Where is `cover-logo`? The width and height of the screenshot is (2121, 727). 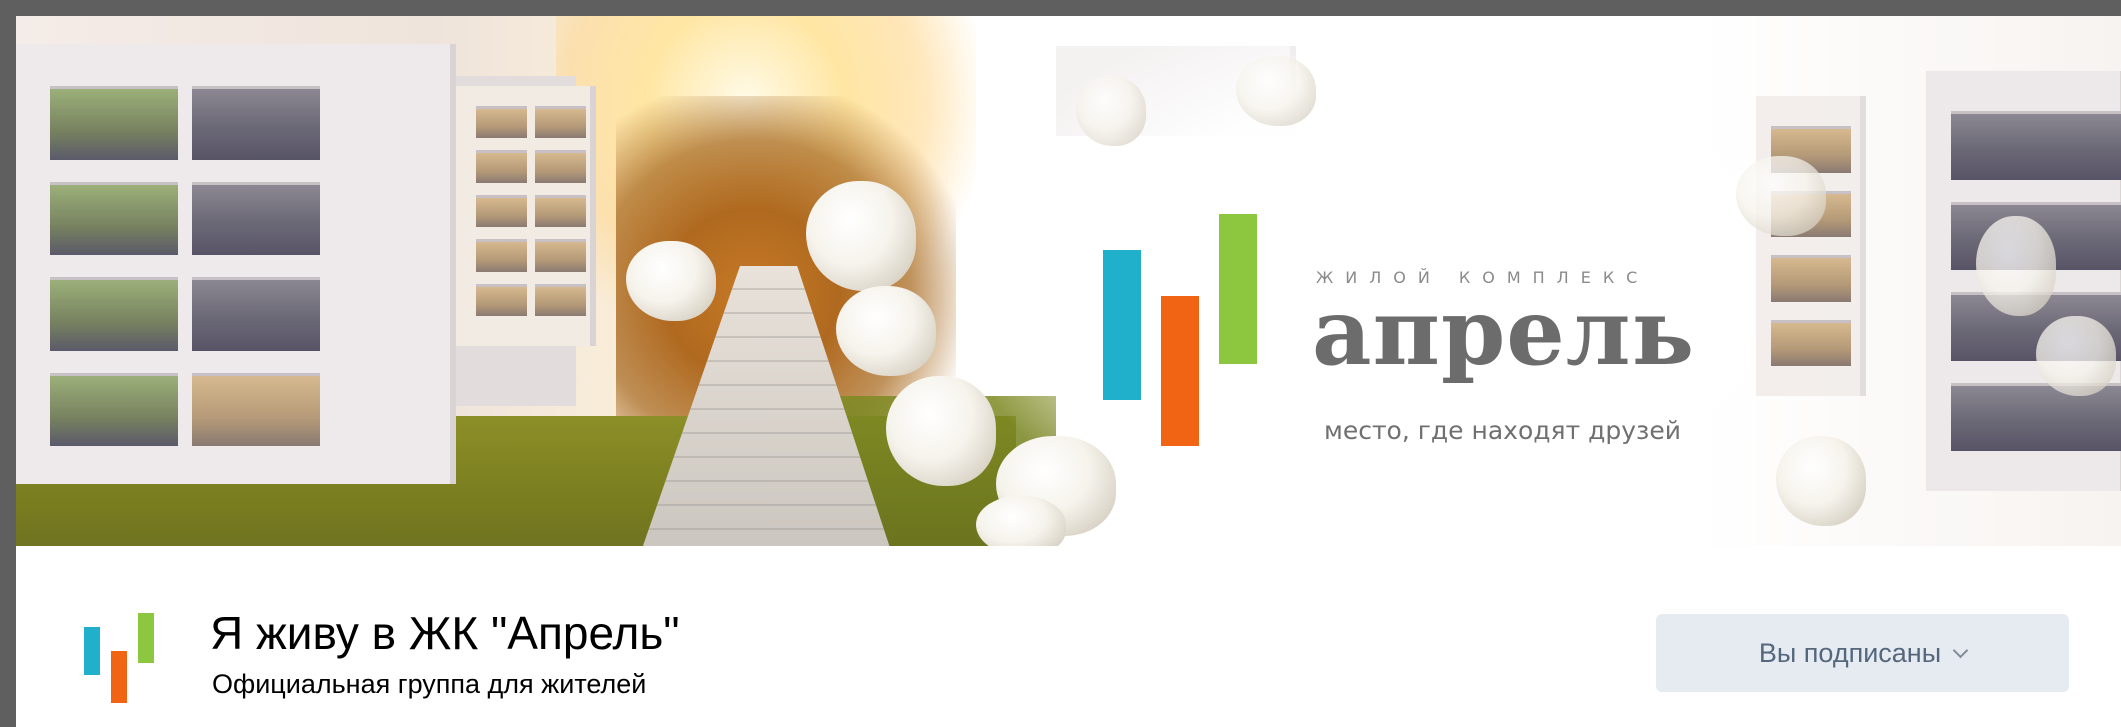 cover-logo is located at coordinates (1188, 334).